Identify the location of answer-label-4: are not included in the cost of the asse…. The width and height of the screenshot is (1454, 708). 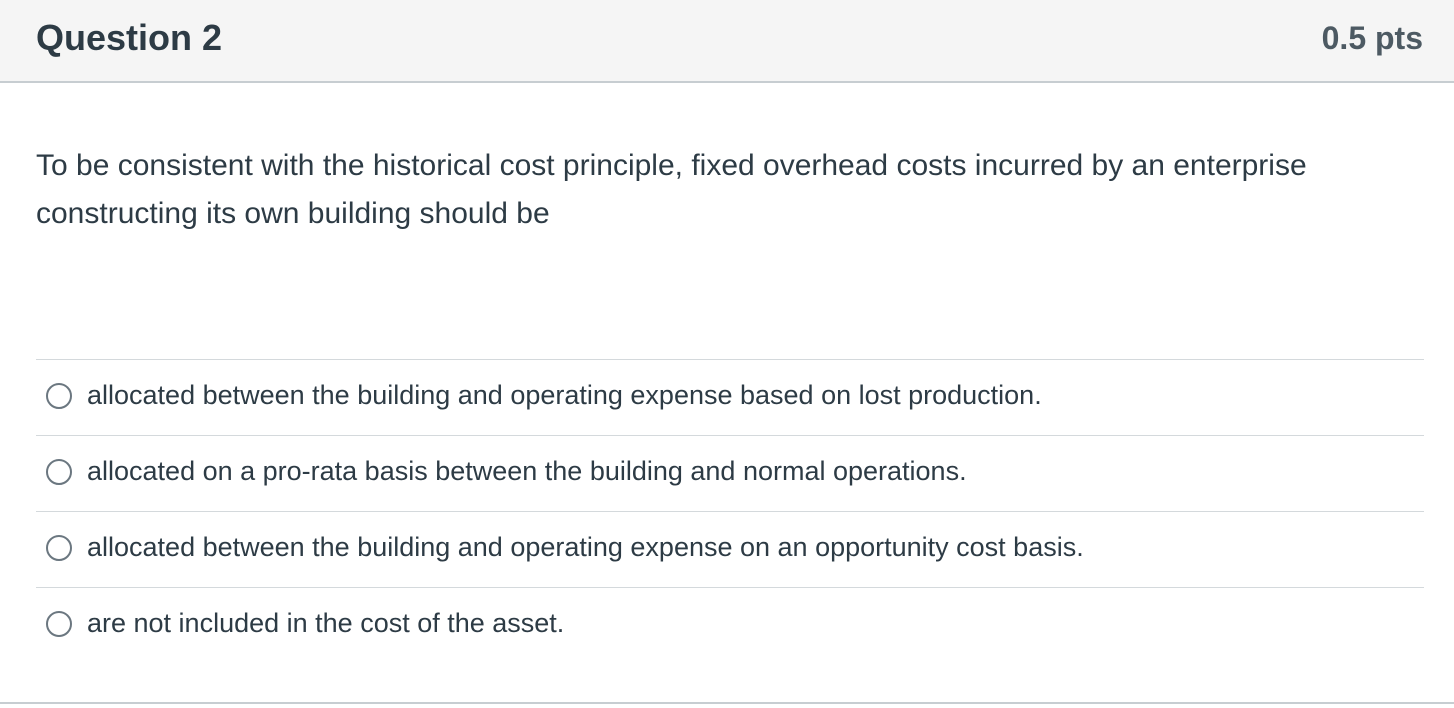
(326, 623).